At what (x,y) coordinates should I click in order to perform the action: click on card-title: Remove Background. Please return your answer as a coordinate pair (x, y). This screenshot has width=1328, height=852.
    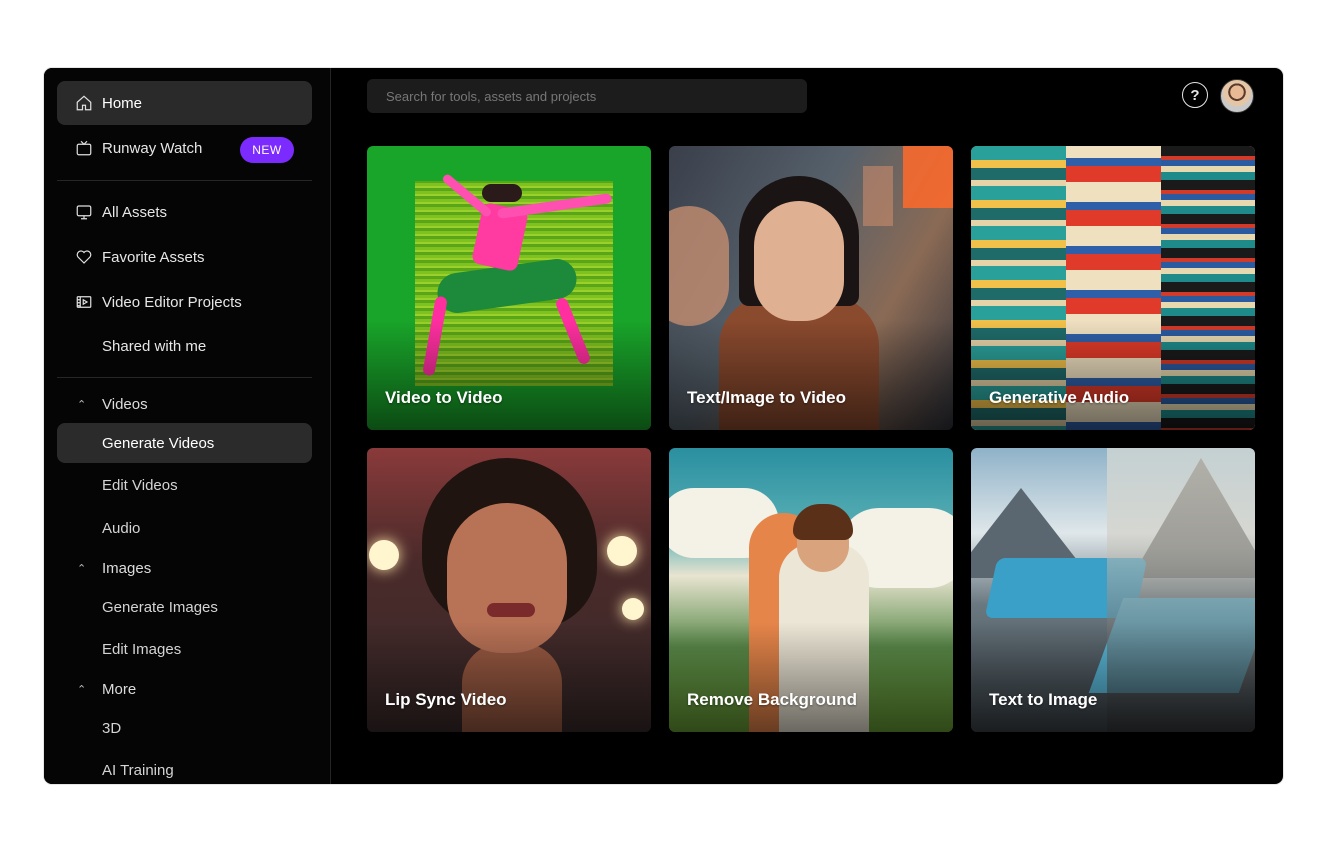
    Looking at the image, I should click on (772, 699).